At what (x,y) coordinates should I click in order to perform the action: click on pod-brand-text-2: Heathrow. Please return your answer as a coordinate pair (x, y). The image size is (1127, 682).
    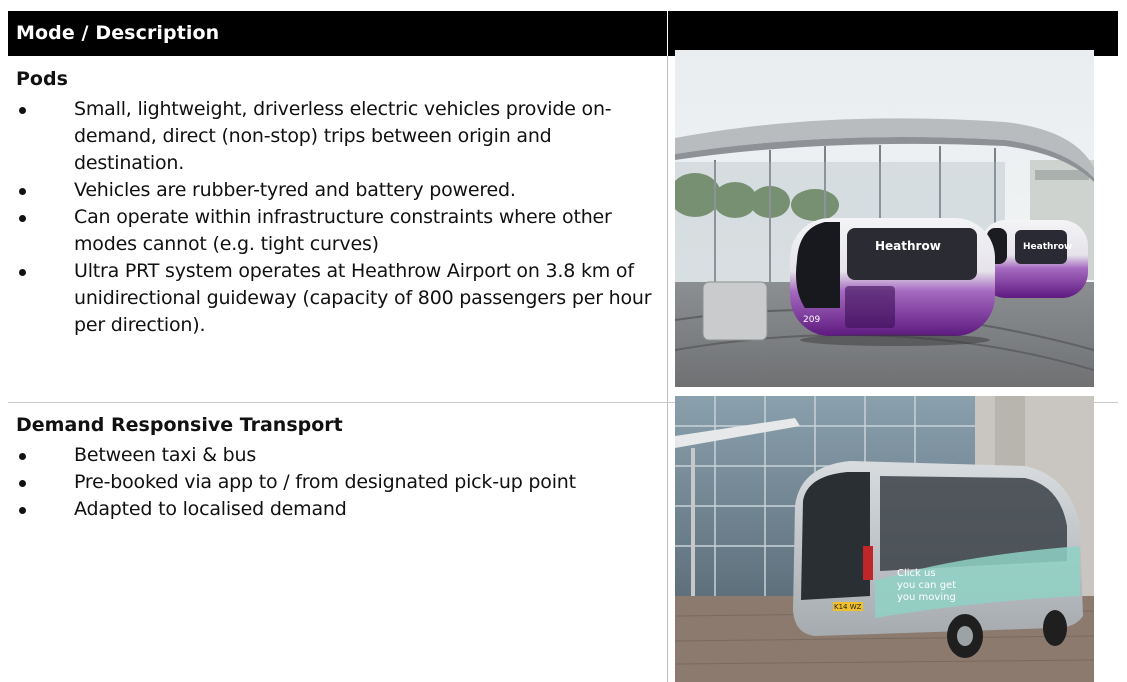
    Looking at the image, I should click on (1047, 247).